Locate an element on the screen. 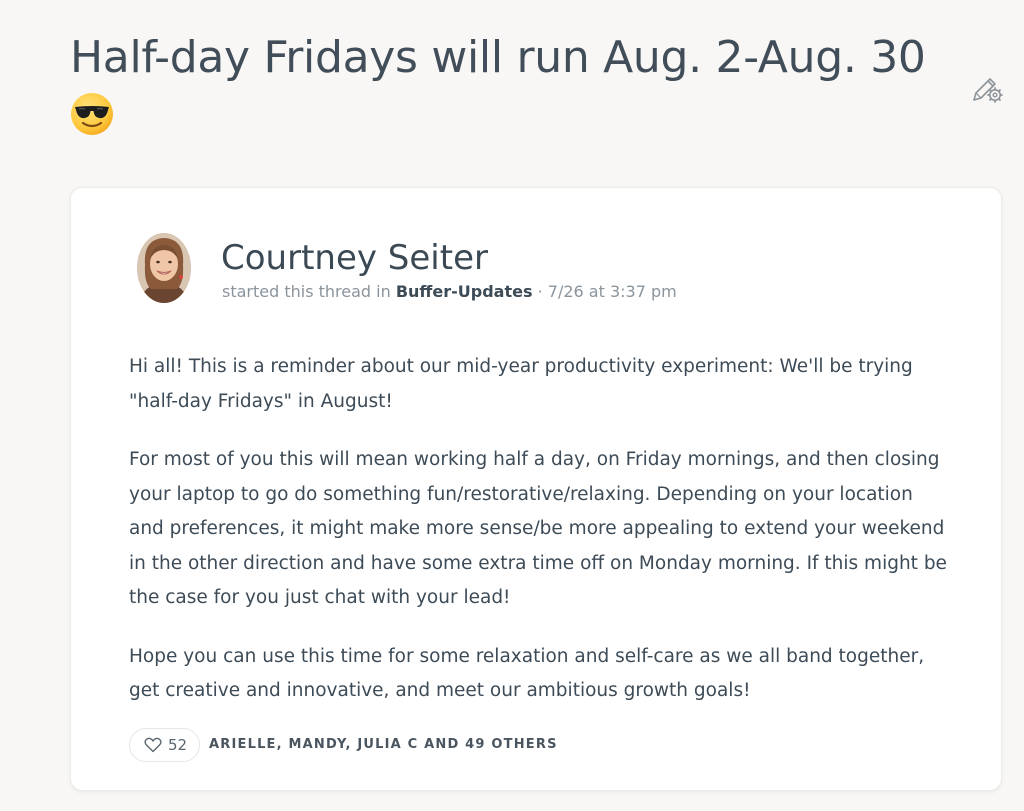 Image resolution: width=1024 pixels, height=811 pixels. thread-title-text: Half-day Fridays will run Aug. 2-Aug. 30 is located at coordinates (498, 57).